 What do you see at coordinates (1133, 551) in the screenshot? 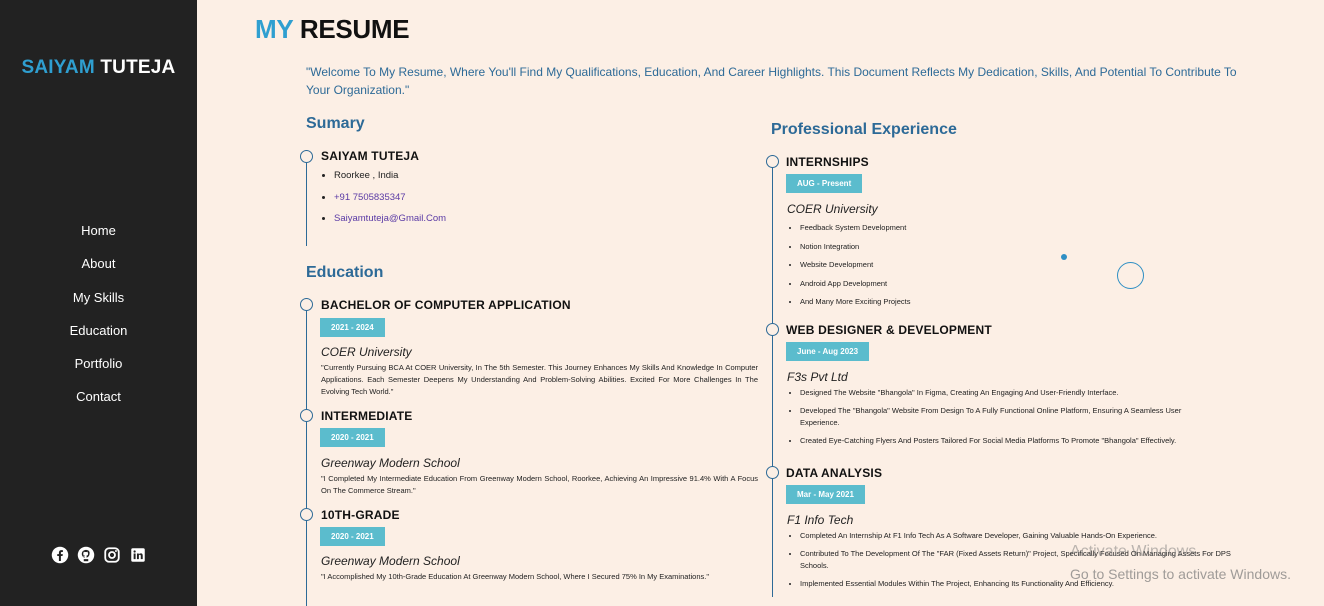
I see `activation-watermark-title: Activate Windows` at bounding box center [1133, 551].